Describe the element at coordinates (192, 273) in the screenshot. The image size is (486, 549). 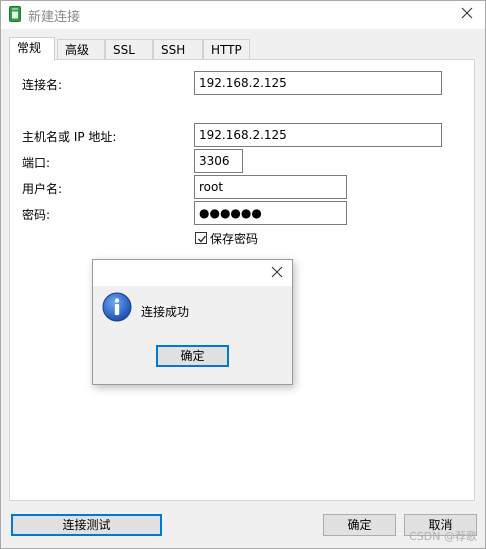
I see `dialog-titlebar` at that location.